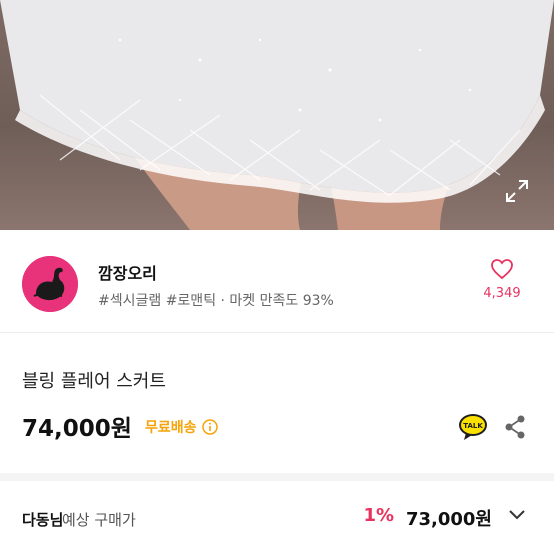  What do you see at coordinates (515, 429) in the screenshot?
I see `share-icon` at bounding box center [515, 429].